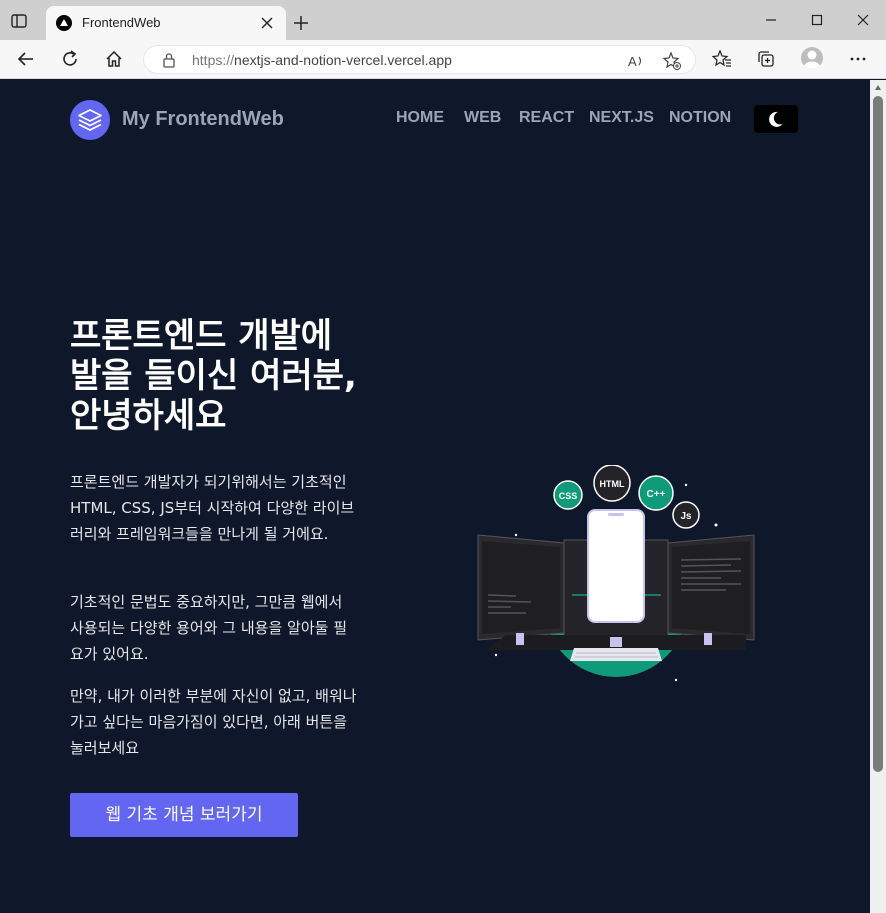  Describe the element at coordinates (166, 23) in the screenshot. I see `browser-tab: FrontendWeb` at that location.